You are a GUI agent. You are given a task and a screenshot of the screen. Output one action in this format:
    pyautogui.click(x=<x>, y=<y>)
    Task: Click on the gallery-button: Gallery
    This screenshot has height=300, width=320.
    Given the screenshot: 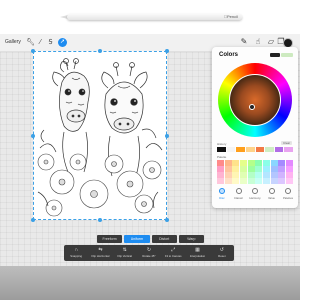 What is the action you would take?
    pyautogui.click(x=13, y=42)
    